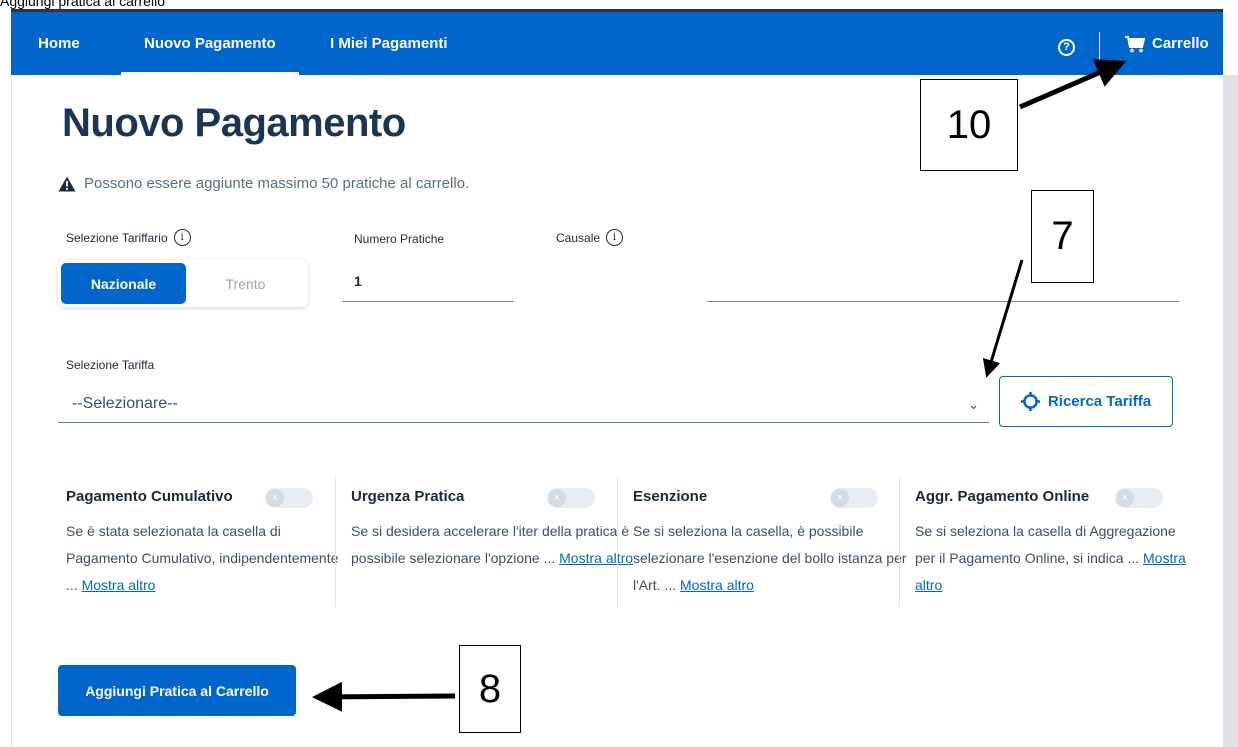  What do you see at coordinates (123, 283) in the screenshot?
I see `tariffario-nazionale-button: Nazionale` at bounding box center [123, 283].